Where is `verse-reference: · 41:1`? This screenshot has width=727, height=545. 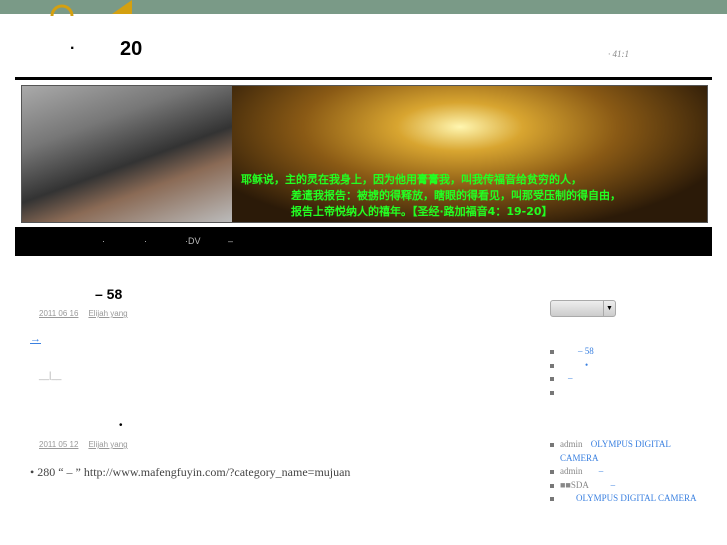
verse-reference: · 41:1 is located at coordinates (618, 54).